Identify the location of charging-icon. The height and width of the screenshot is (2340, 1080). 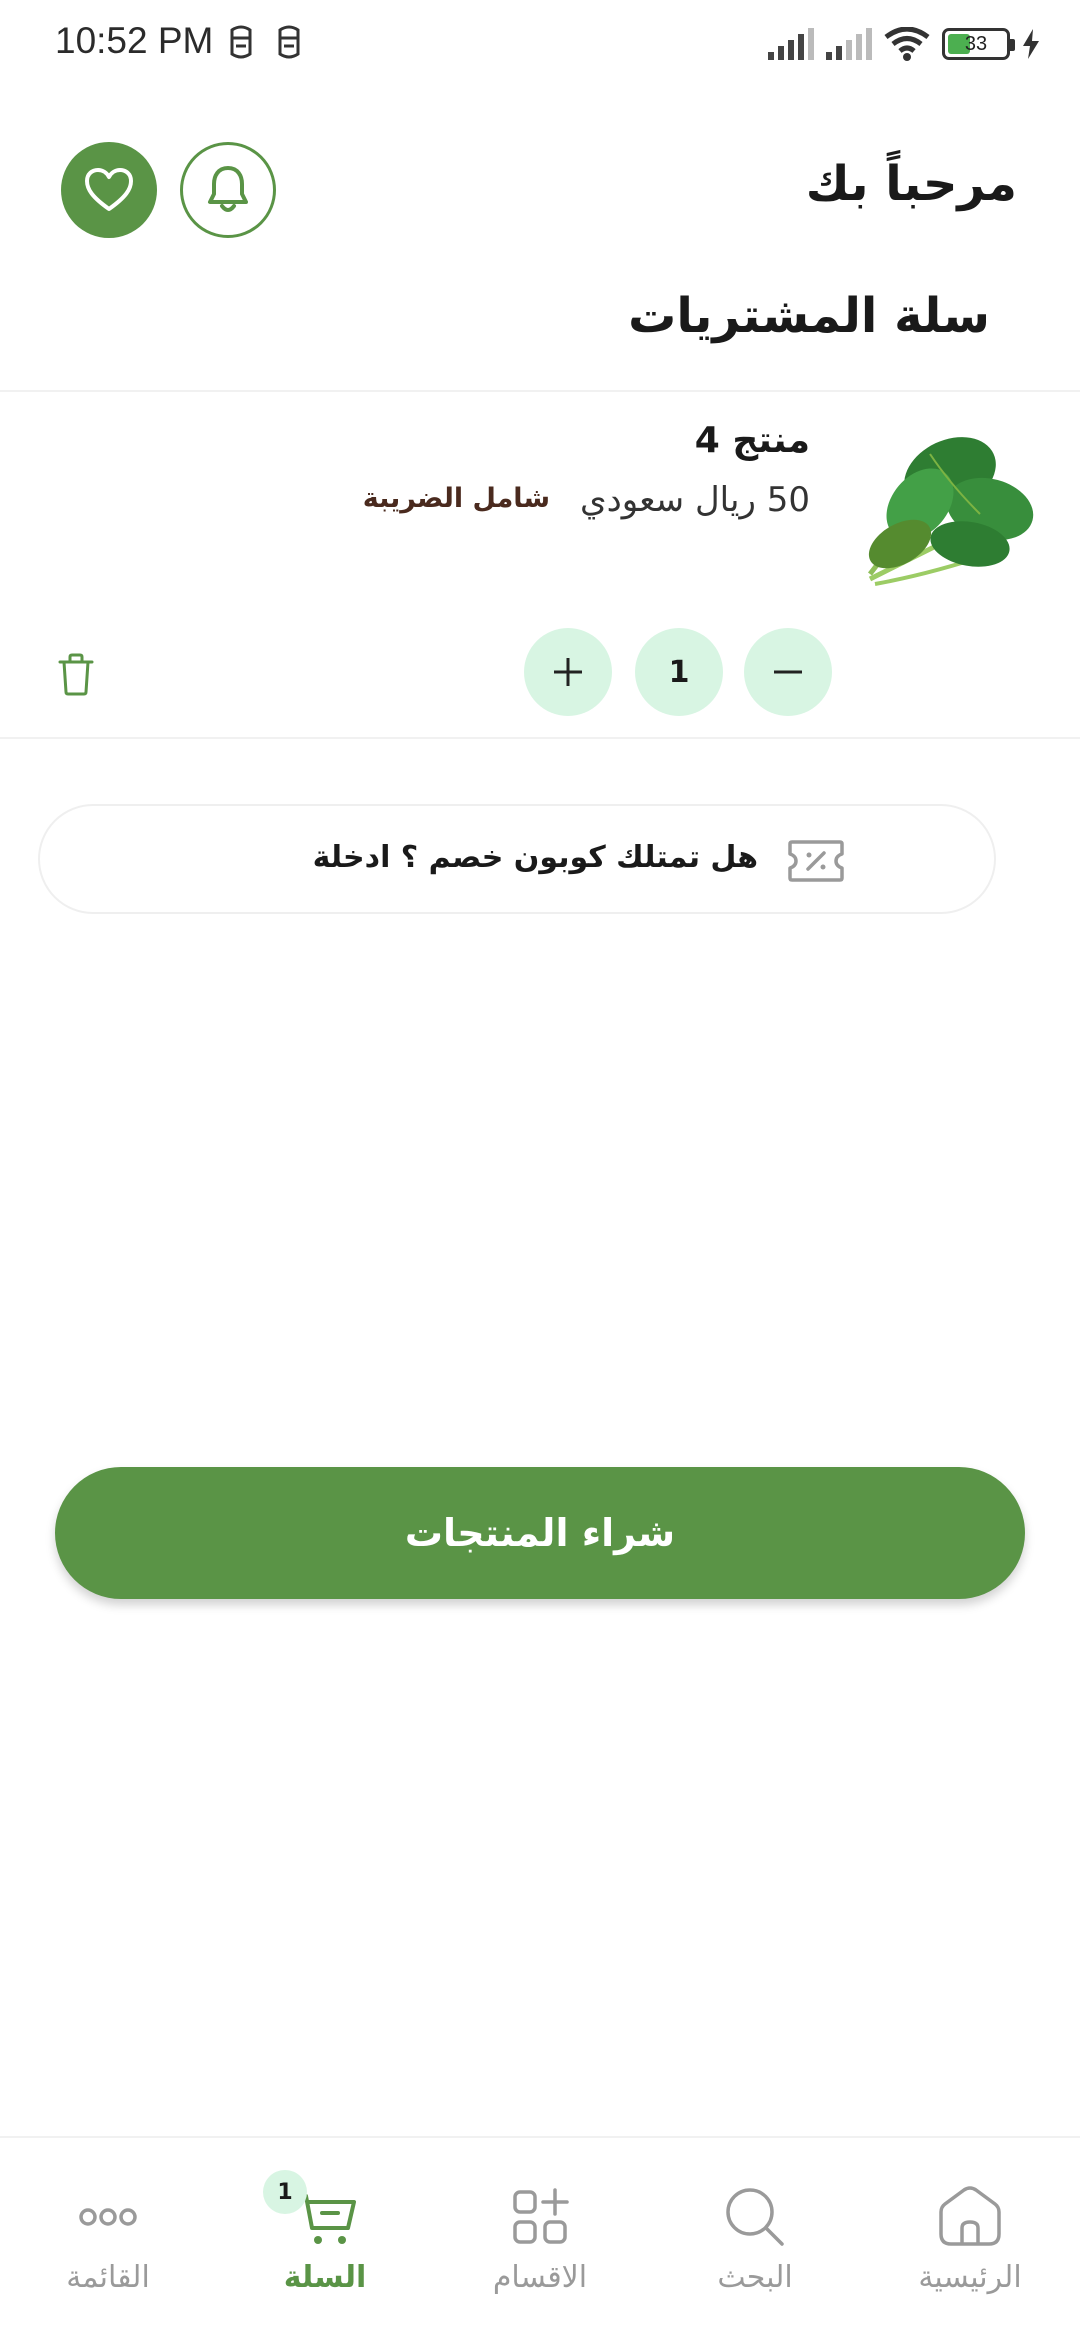
(1031, 44).